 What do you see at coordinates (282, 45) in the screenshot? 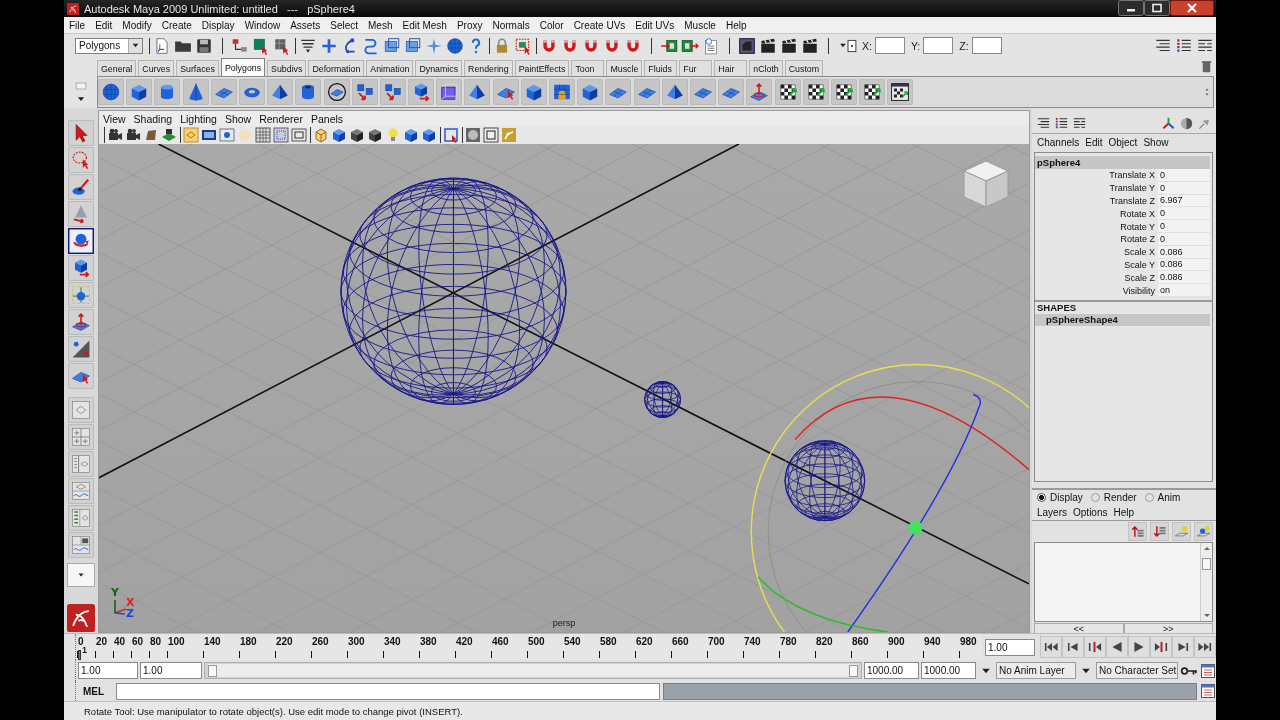
I see `component-select-icon` at bounding box center [282, 45].